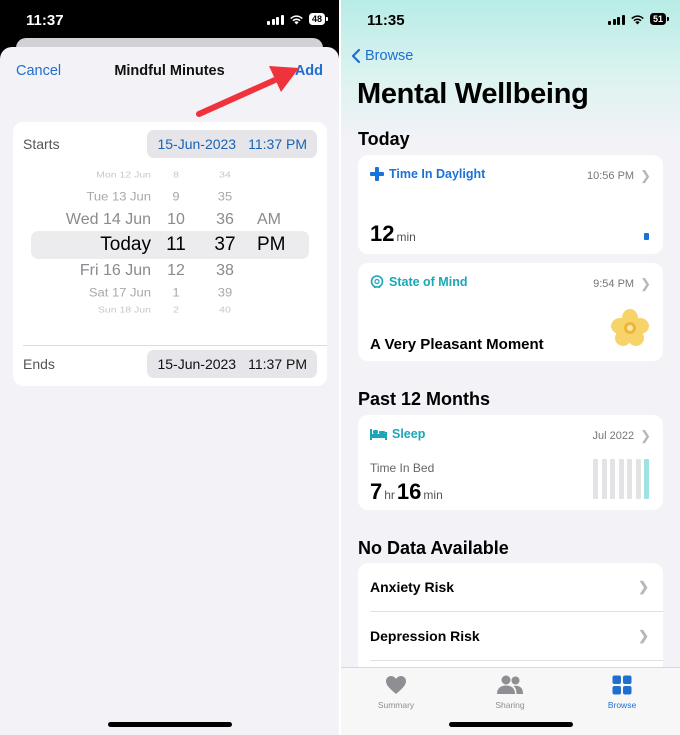 Image resolution: width=680 pixels, height=735 pixels. I want to click on picker-hour: 8, so click(176, 175).